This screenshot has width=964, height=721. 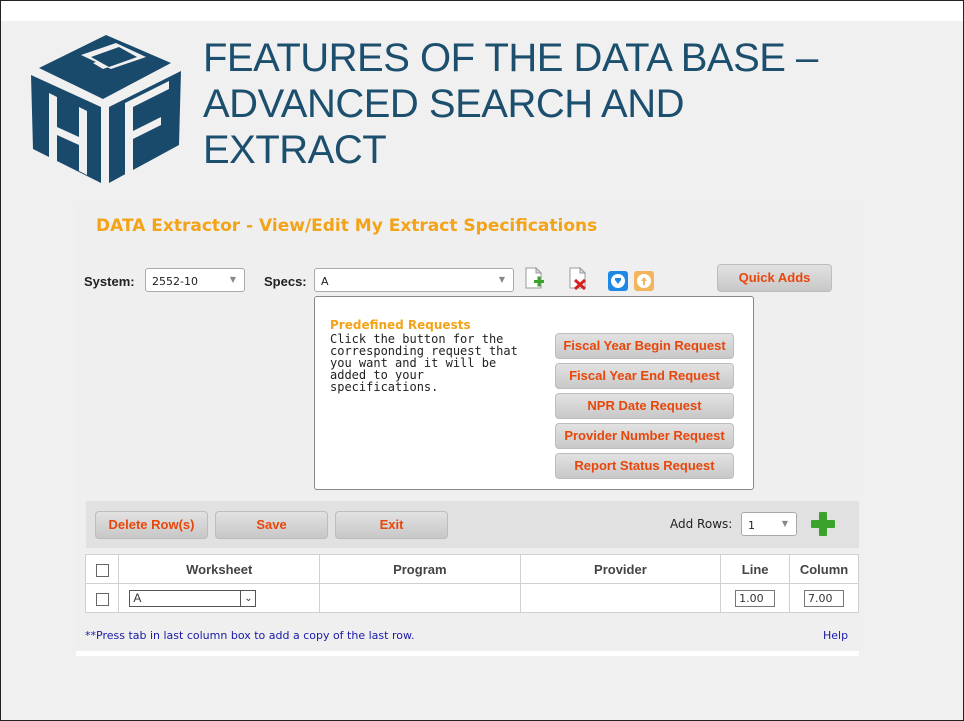 I want to click on col-worksheet: Worksheet, so click(x=219, y=569).